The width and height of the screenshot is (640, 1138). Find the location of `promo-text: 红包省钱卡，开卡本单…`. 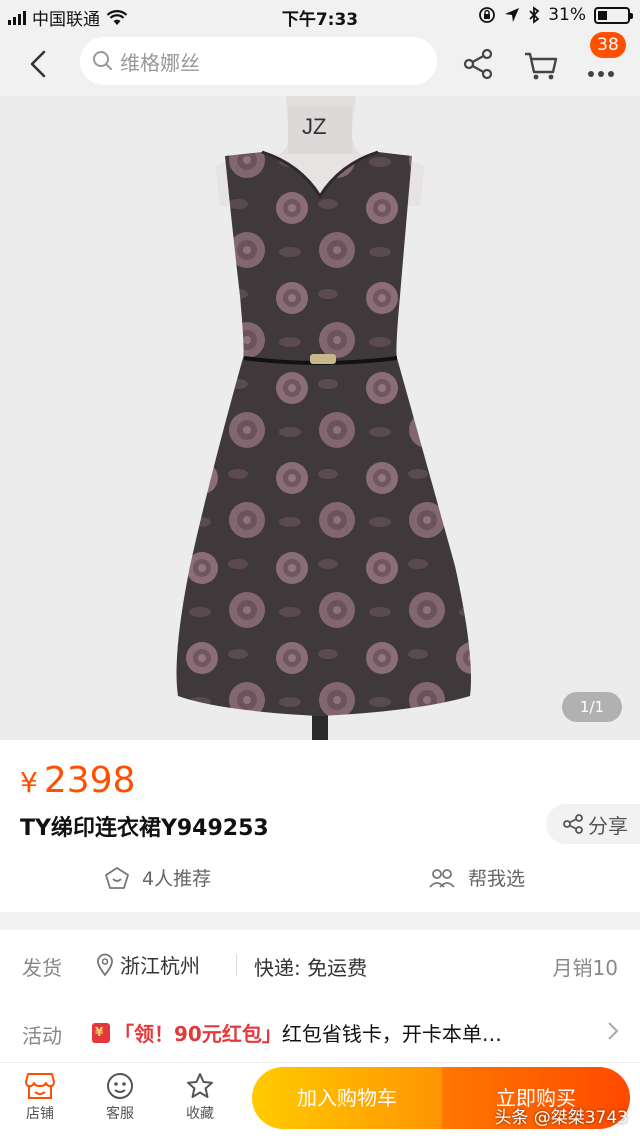

promo-text: 红包省钱卡，开卡本单… is located at coordinates (391, 1034).